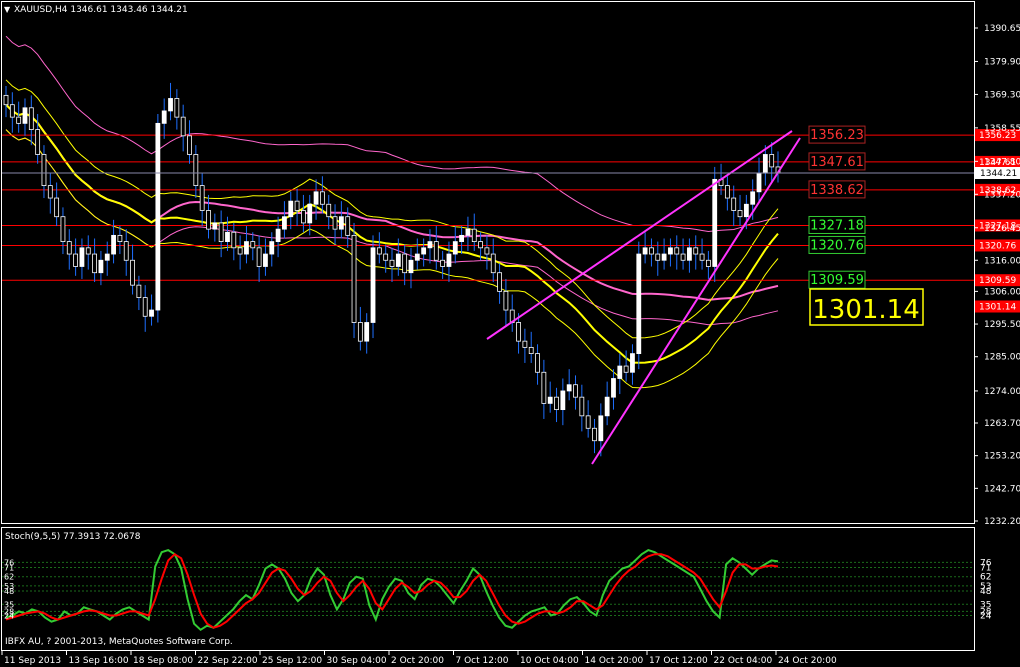 The image size is (1020, 667). Describe the element at coordinates (7, 9) in the screenshot. I see `dropdown-arrow-icon: ▼` at that location.